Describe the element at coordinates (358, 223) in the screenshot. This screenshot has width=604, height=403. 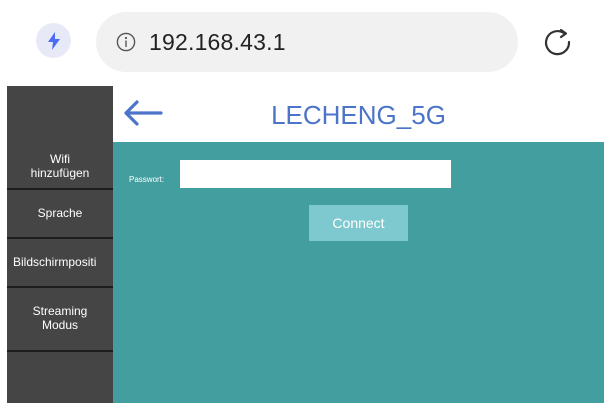
I see `connect-button: Connect` at that location.